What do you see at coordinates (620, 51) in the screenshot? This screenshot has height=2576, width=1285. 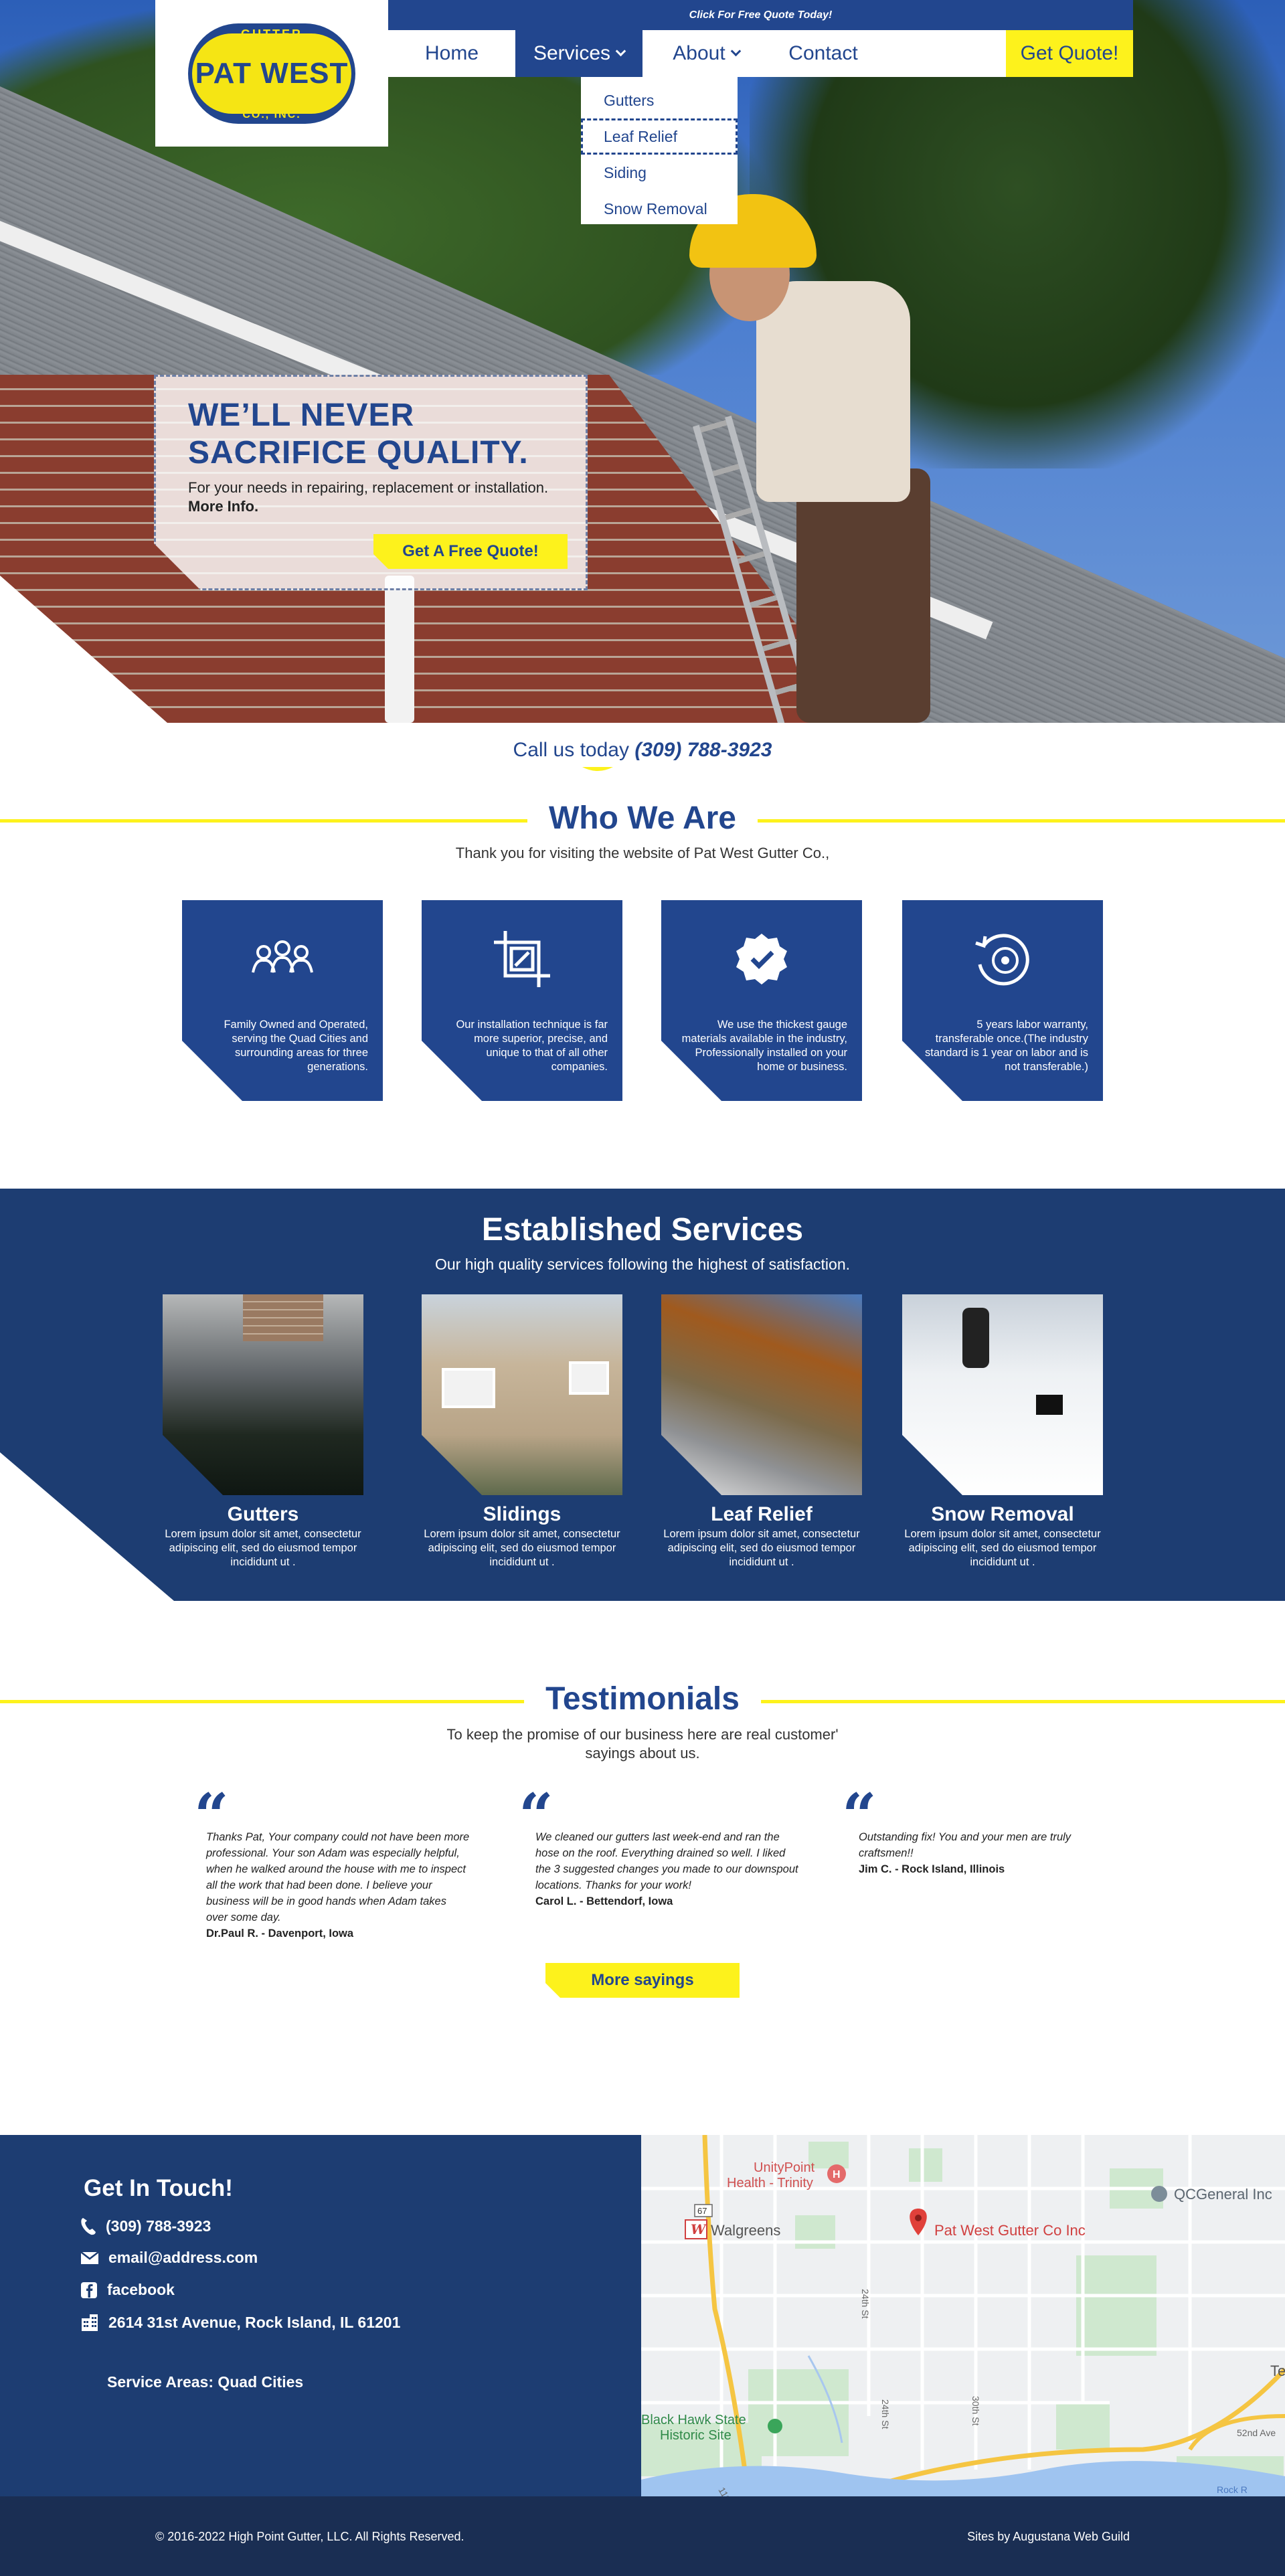 I see `chevron-down-icon` at bounding box center [620, 51].